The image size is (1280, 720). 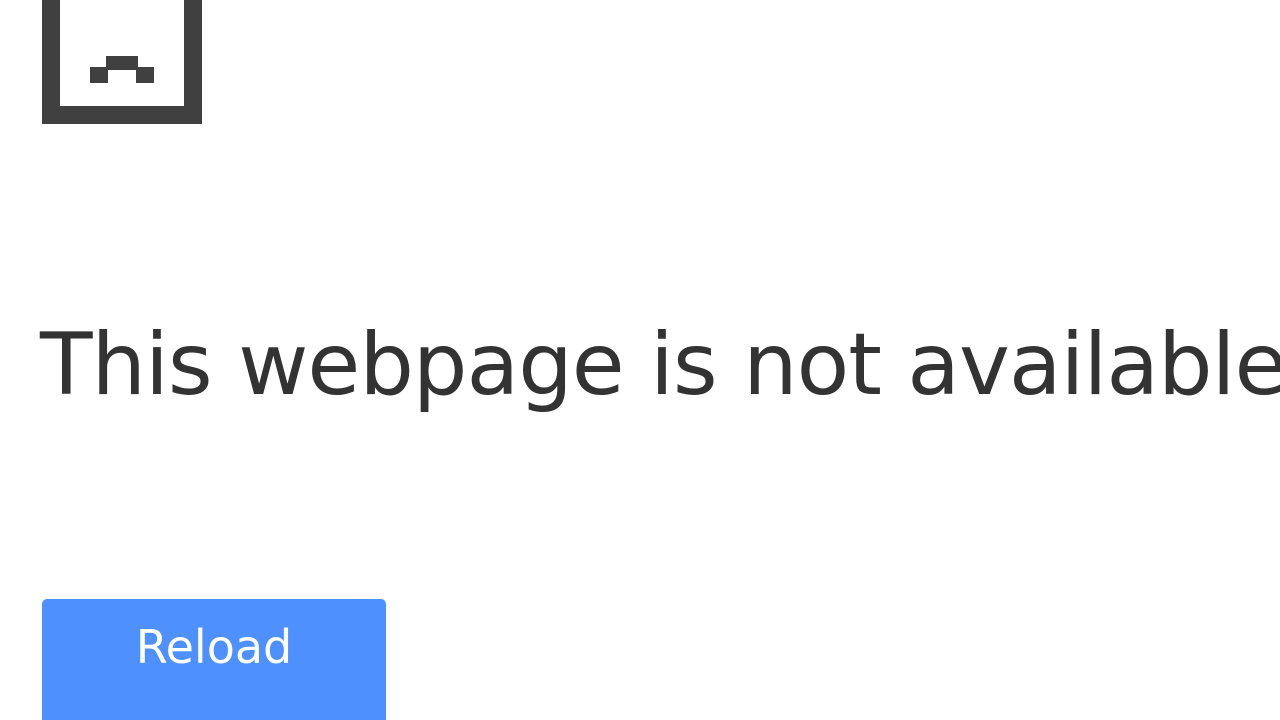 What do you see at coordinates (660, 365) in the screenshot?
I see `error-title: This webpage is not available` at bounding box center [660, 365].